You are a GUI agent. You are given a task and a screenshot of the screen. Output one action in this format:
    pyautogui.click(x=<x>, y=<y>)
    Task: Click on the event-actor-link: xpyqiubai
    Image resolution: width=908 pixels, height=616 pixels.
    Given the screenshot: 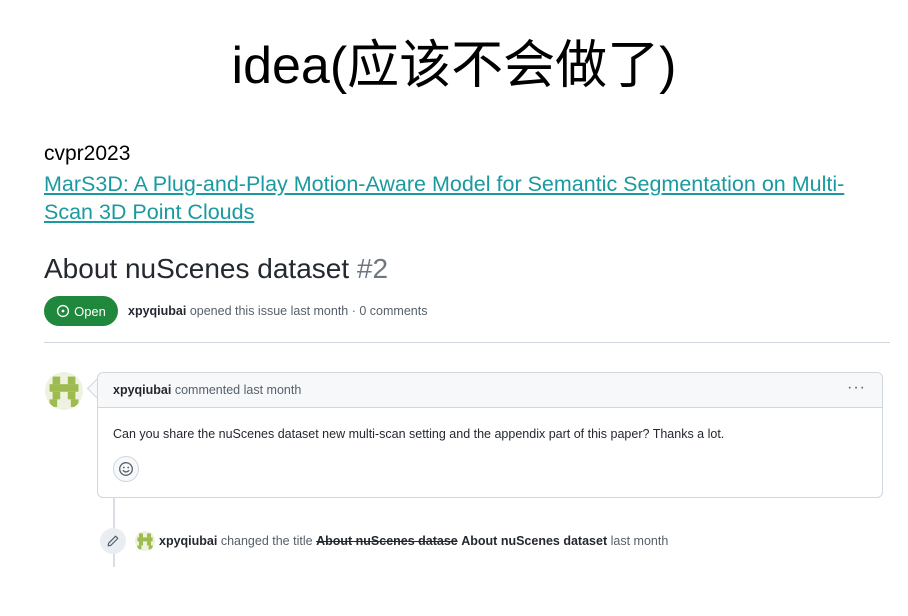 What is the action you would take?
    pyautogui.click(x=188, y=541)
    